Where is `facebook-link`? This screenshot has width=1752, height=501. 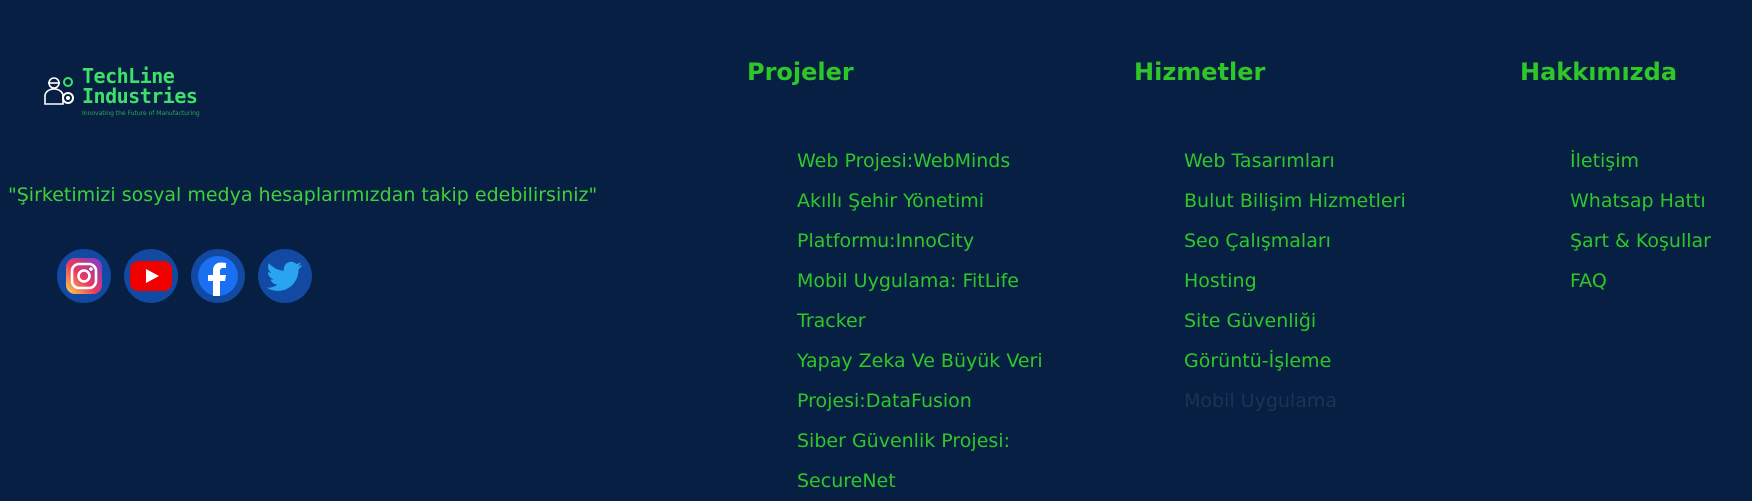 facebook-link is located at coordinates (218, 276).